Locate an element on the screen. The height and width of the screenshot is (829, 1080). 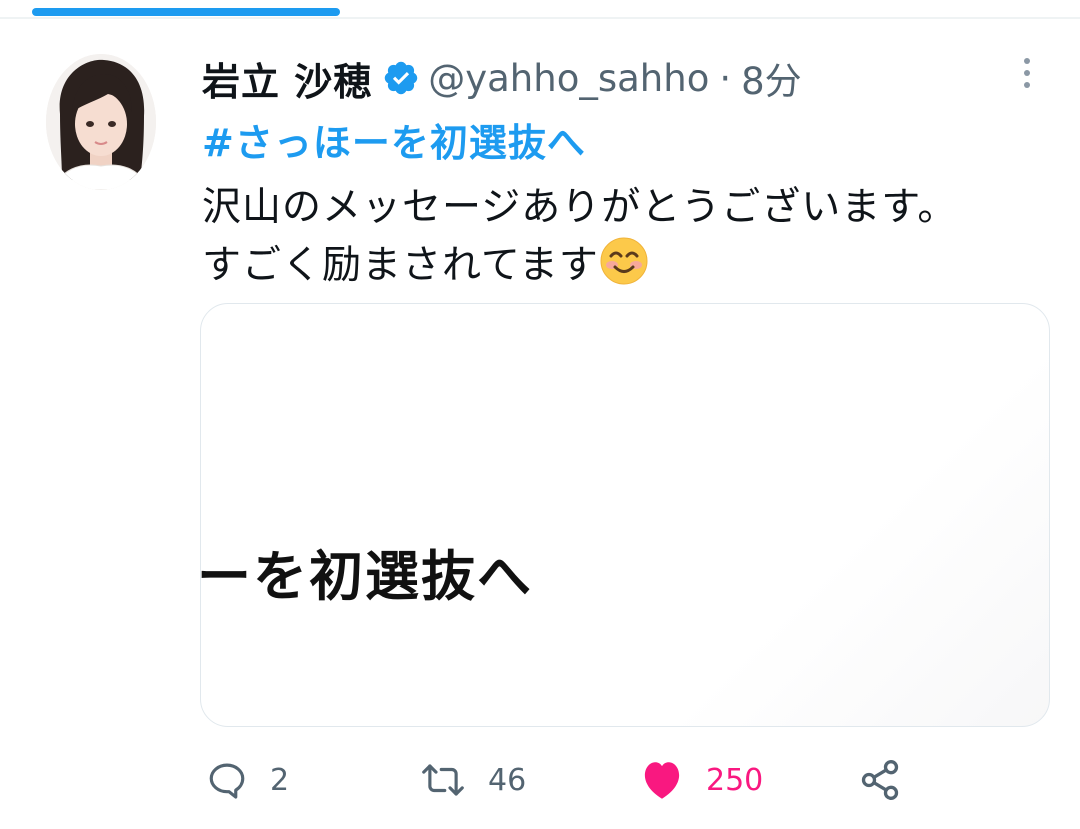
reply-button: 2 is located at coordinates (247, 780).